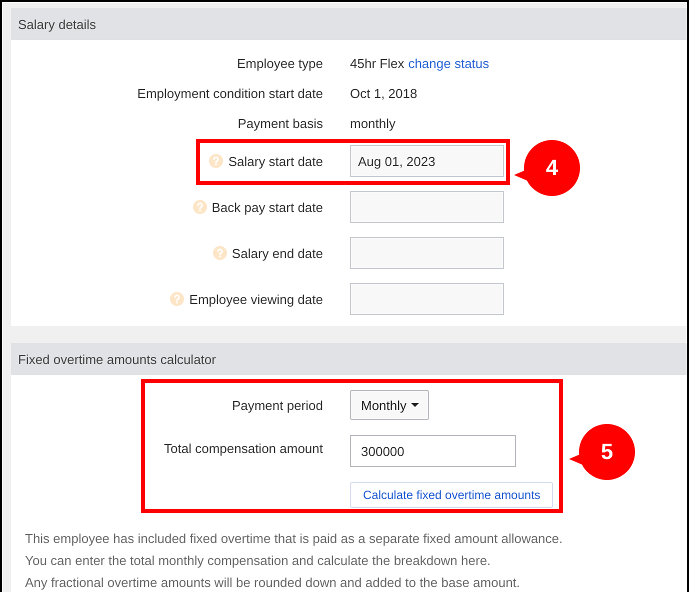  I want to click on field-label: Total compensation amount, so click(243, 448).